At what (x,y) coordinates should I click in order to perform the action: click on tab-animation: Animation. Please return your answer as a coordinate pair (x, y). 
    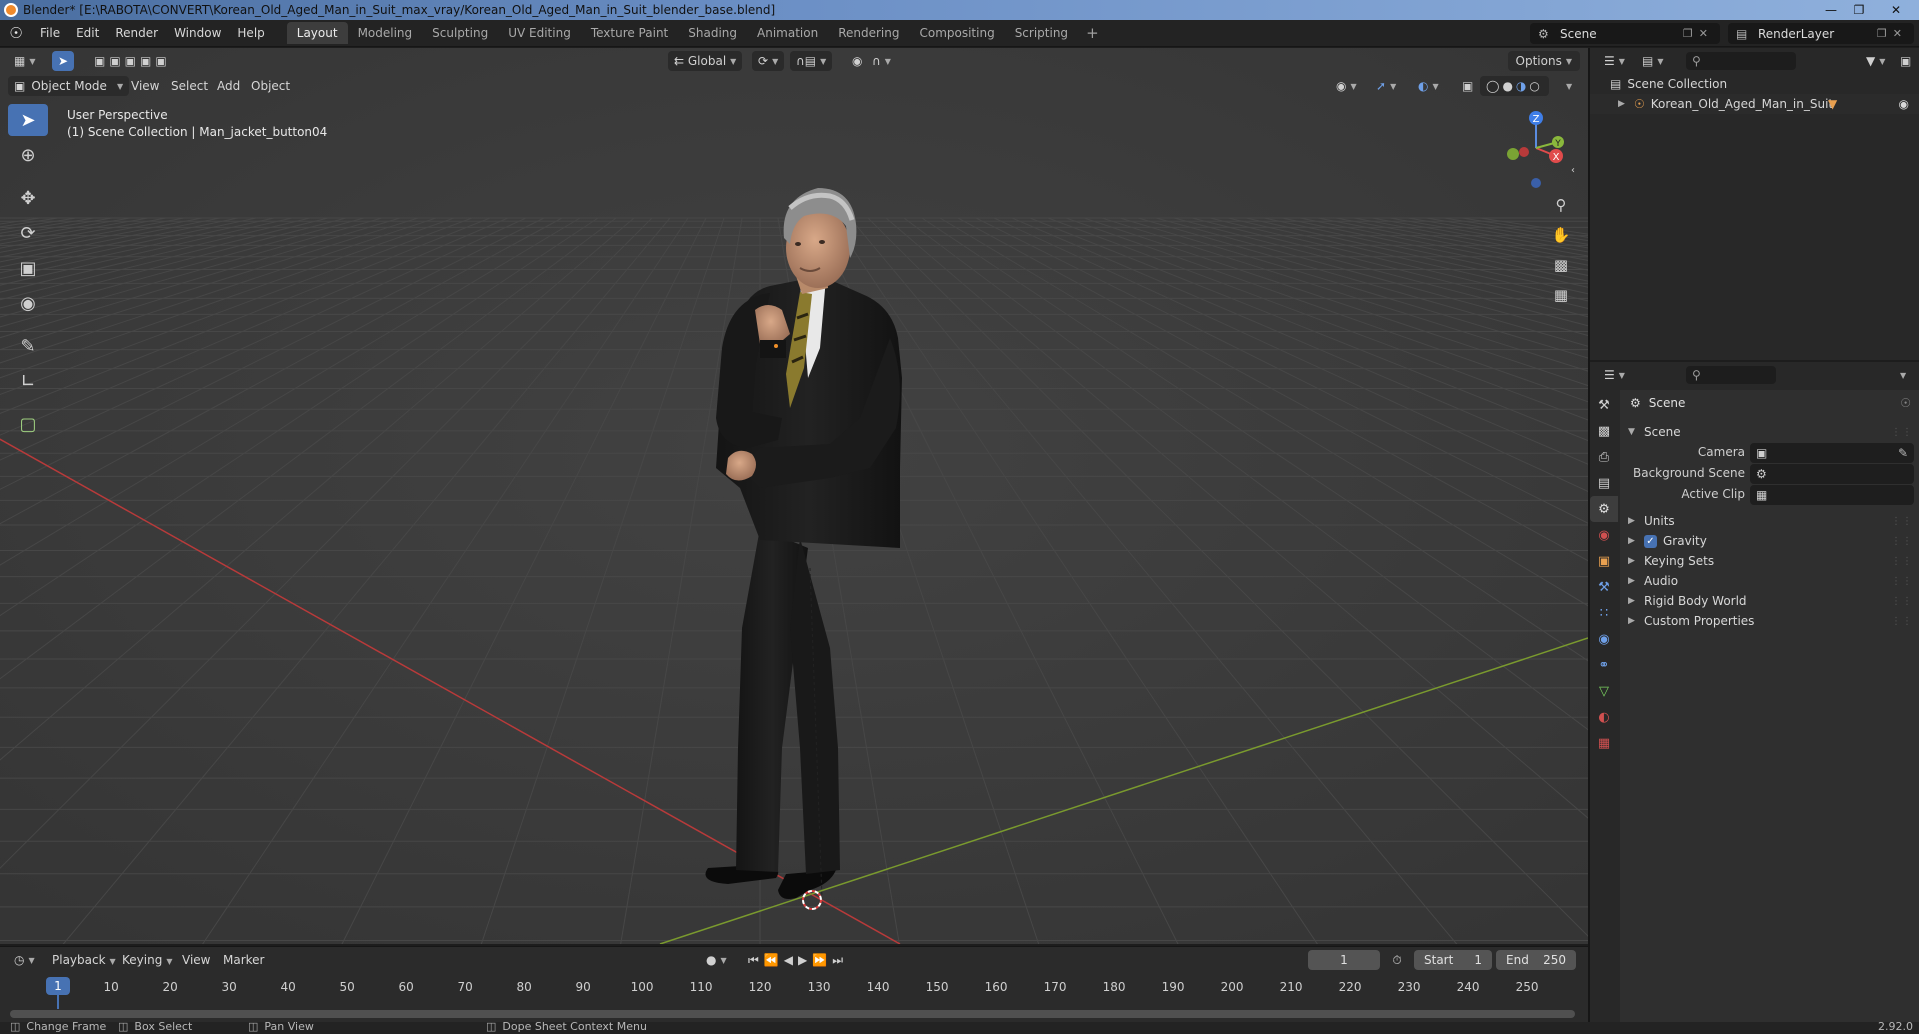
    Looking at the image, I should click on (787, 33).